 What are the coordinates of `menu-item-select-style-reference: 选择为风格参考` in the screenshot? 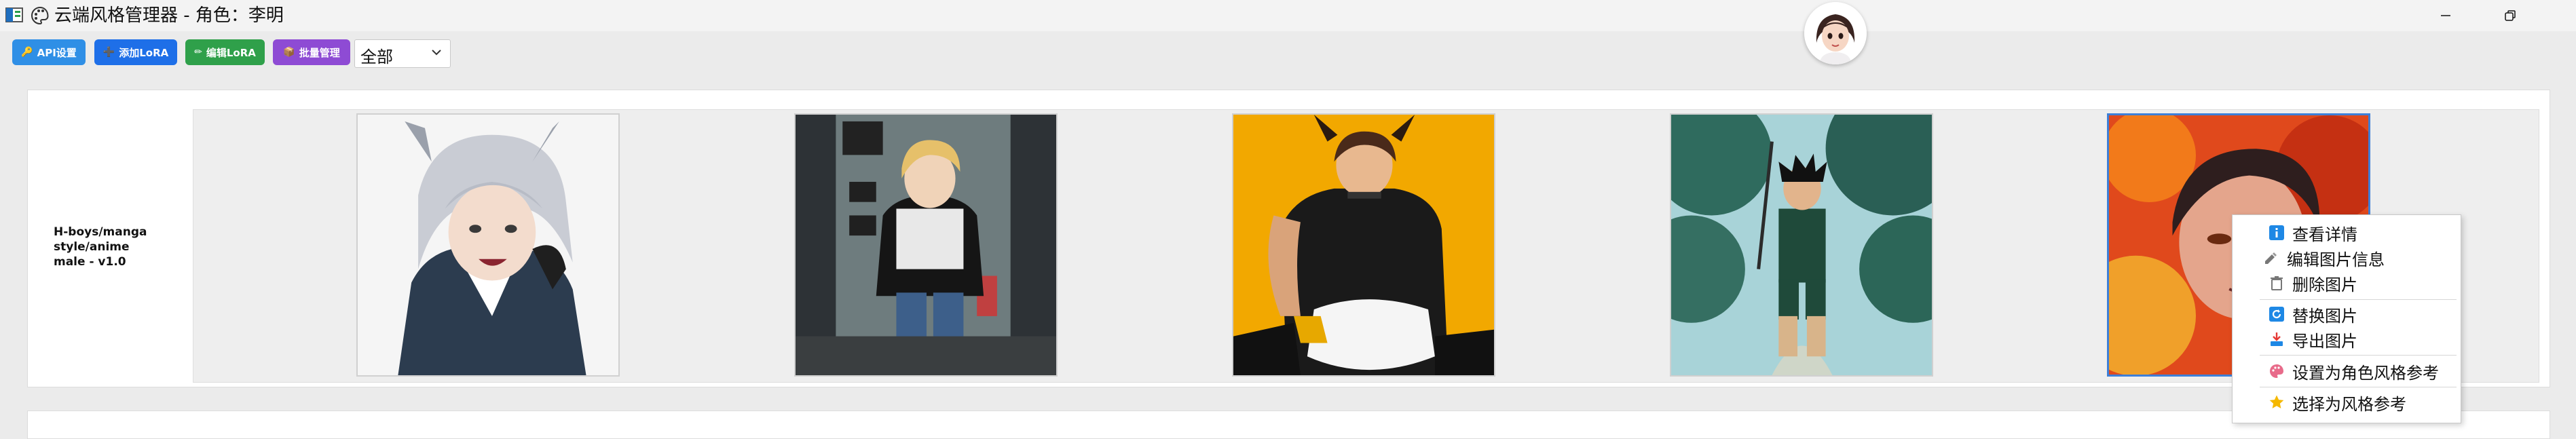 It's located at (2347, 403).